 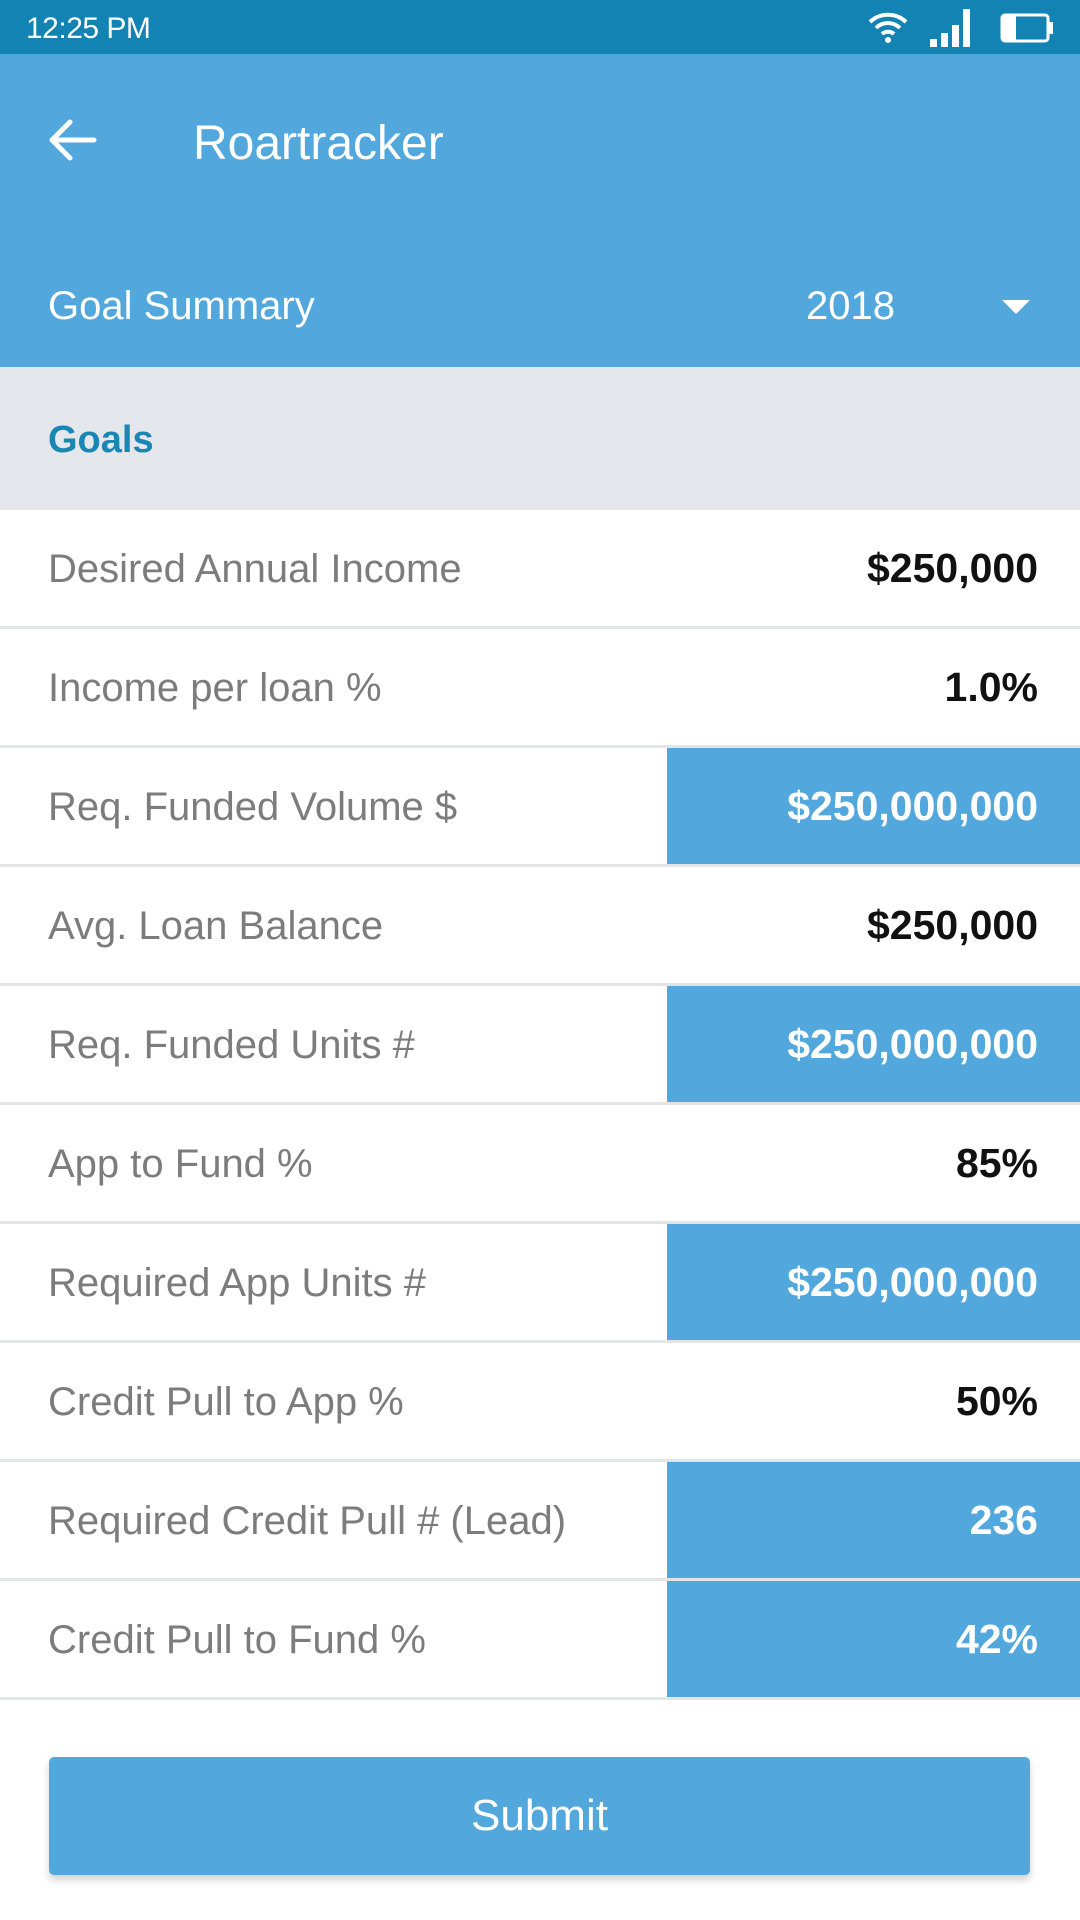 I want to click on back-button, so click(x=72, y=140).